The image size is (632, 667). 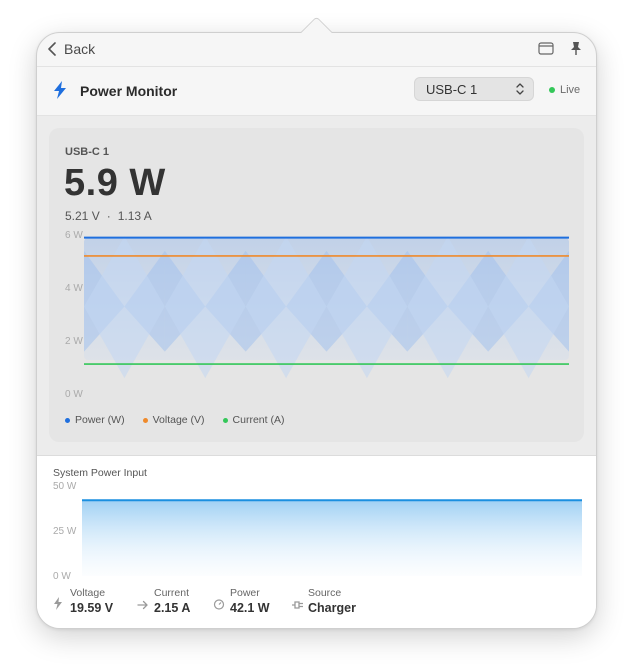 I want to click on current-reading: 1.13 A, so click(x=134, y=216).